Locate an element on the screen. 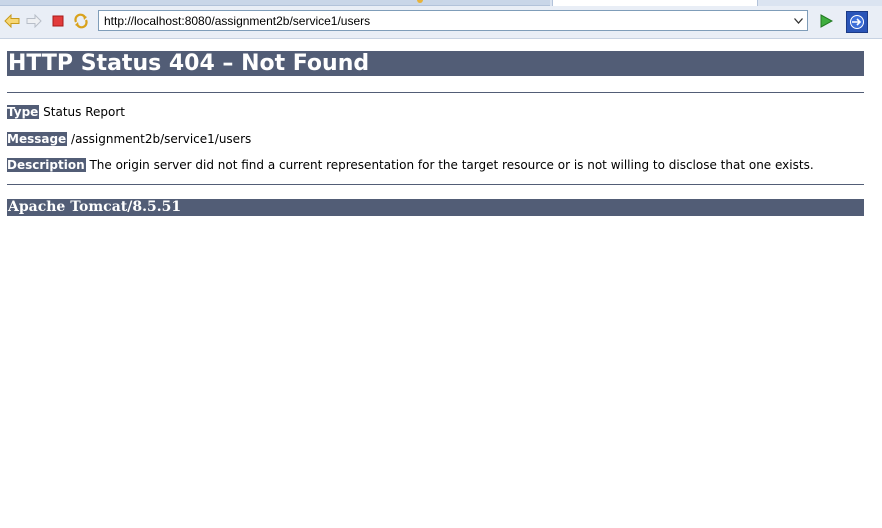 Image resolution: width=882 pixels, height=528 pixels. forward-button is located at coordinates (34, 21).